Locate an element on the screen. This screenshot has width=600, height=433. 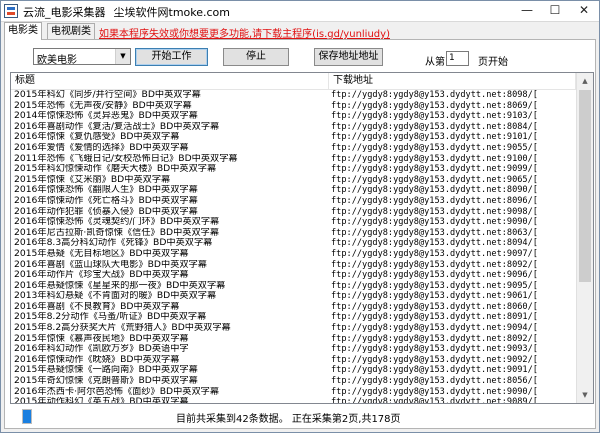
vertical-scrollbar: ▲ ▼ is located at coordinates (584, 238).